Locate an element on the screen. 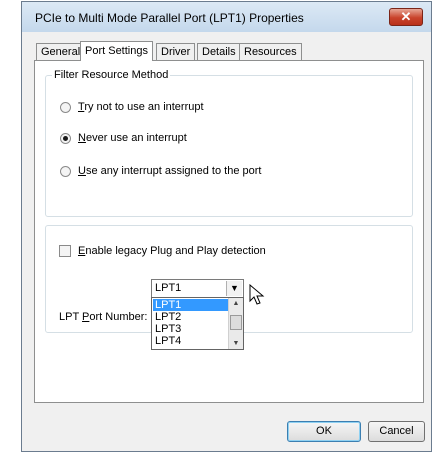  radio-circle-checked is located at coordinates (65, 138).